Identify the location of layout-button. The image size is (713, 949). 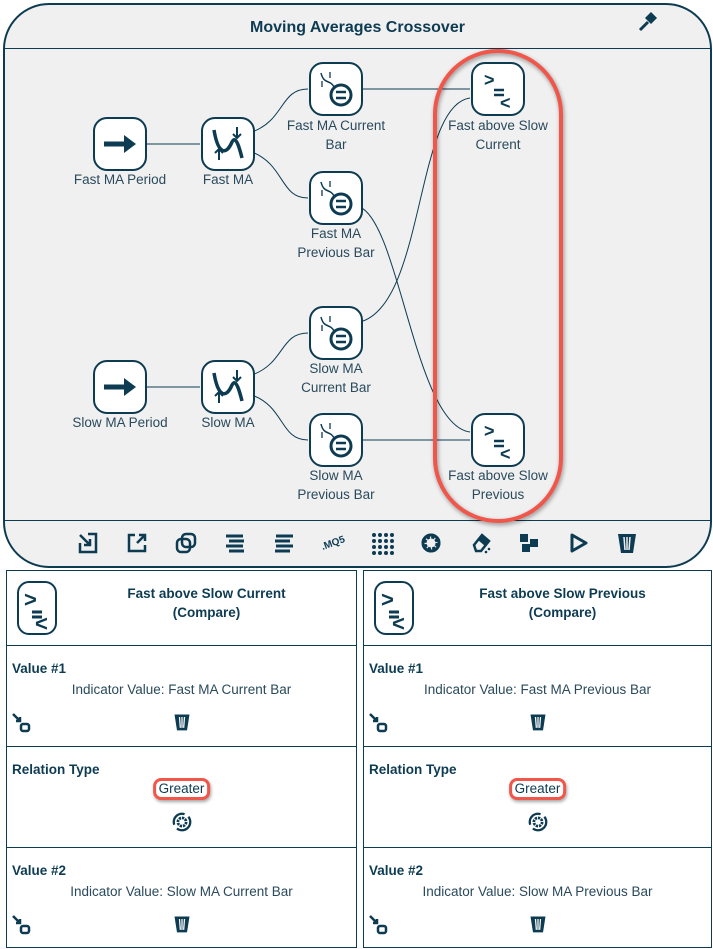
(529, 543).